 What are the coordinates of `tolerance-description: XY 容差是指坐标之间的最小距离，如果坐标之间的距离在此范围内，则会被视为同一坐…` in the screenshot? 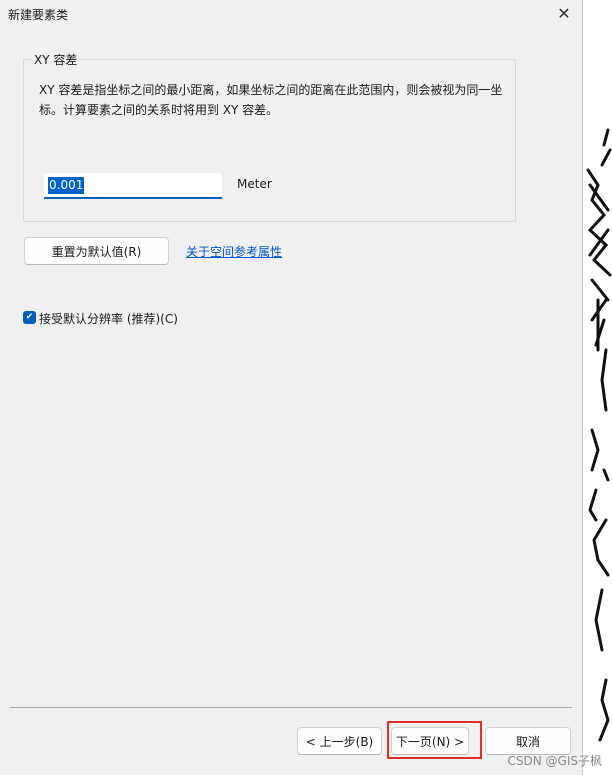 It's located at (271, 100).